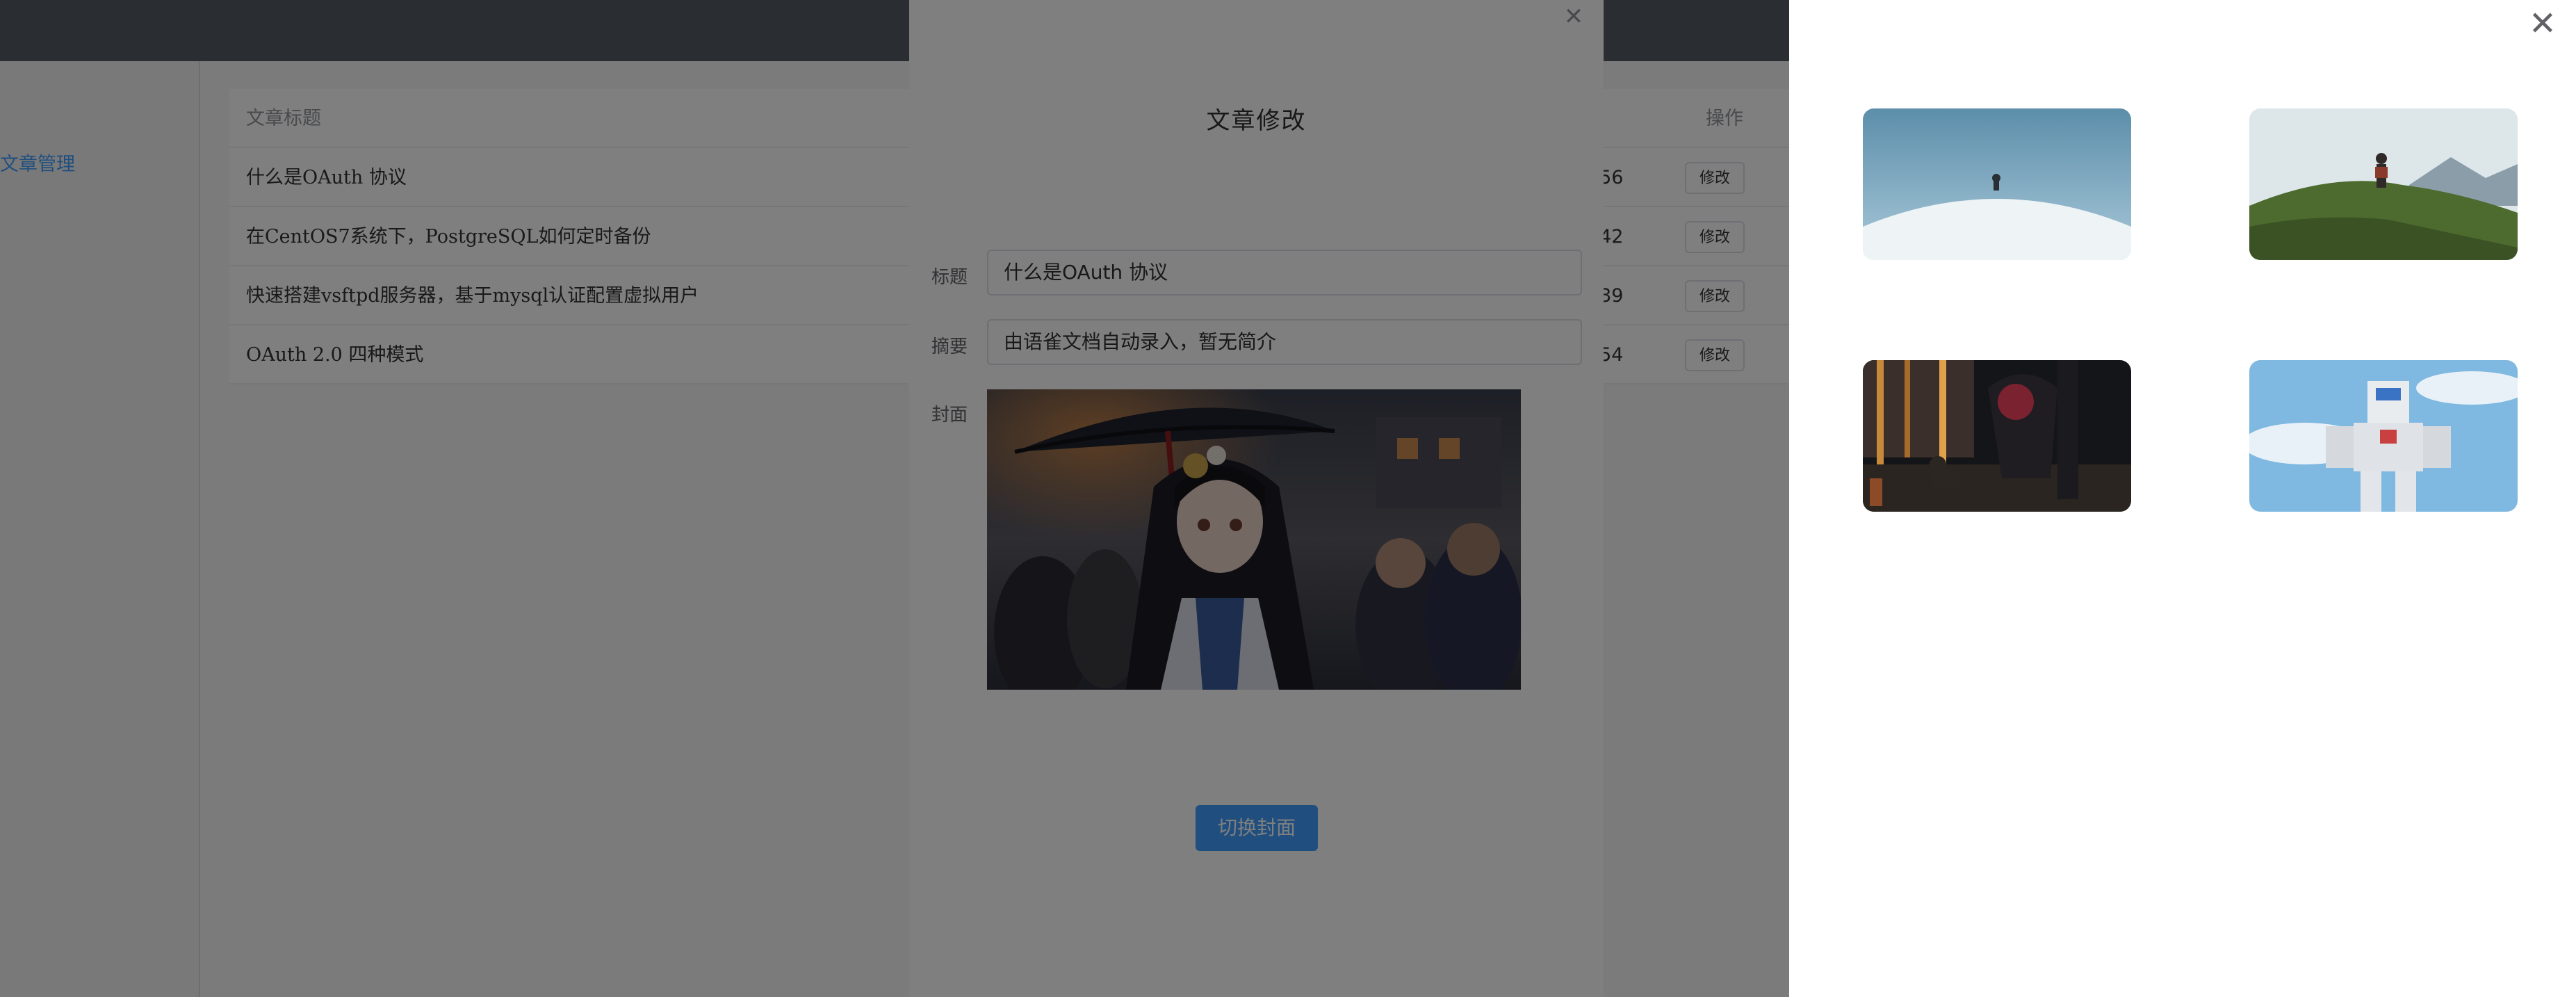  I want to click on snow-hill-thumbnail, so click(1997, 184).